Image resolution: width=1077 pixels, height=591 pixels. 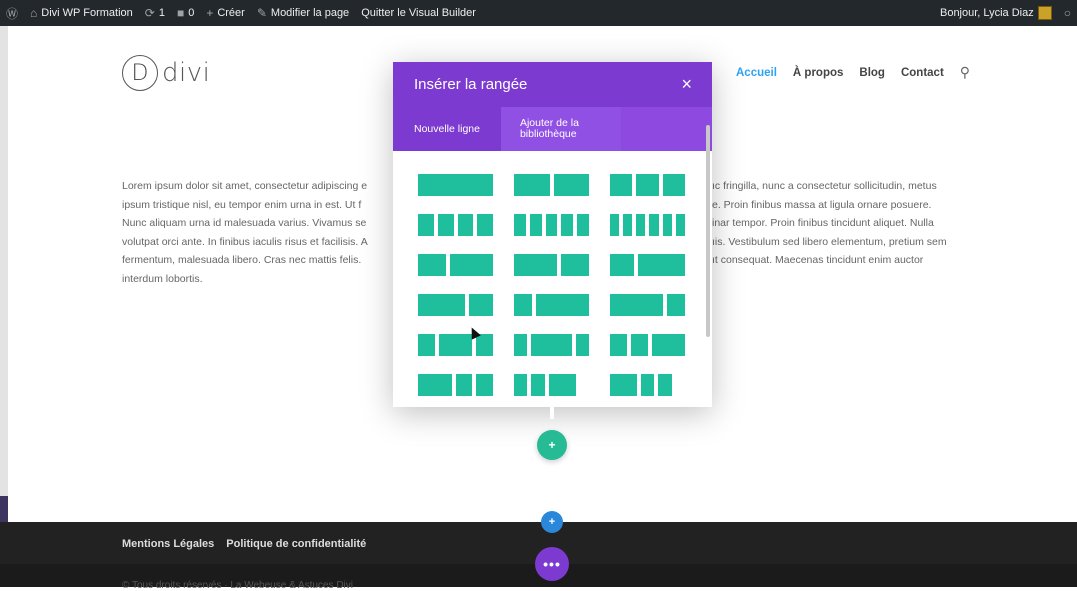 What do you see at coordinates (191, 13) in the screenshot?
I see `comments-count: 0` at bounding box center [191, 13].